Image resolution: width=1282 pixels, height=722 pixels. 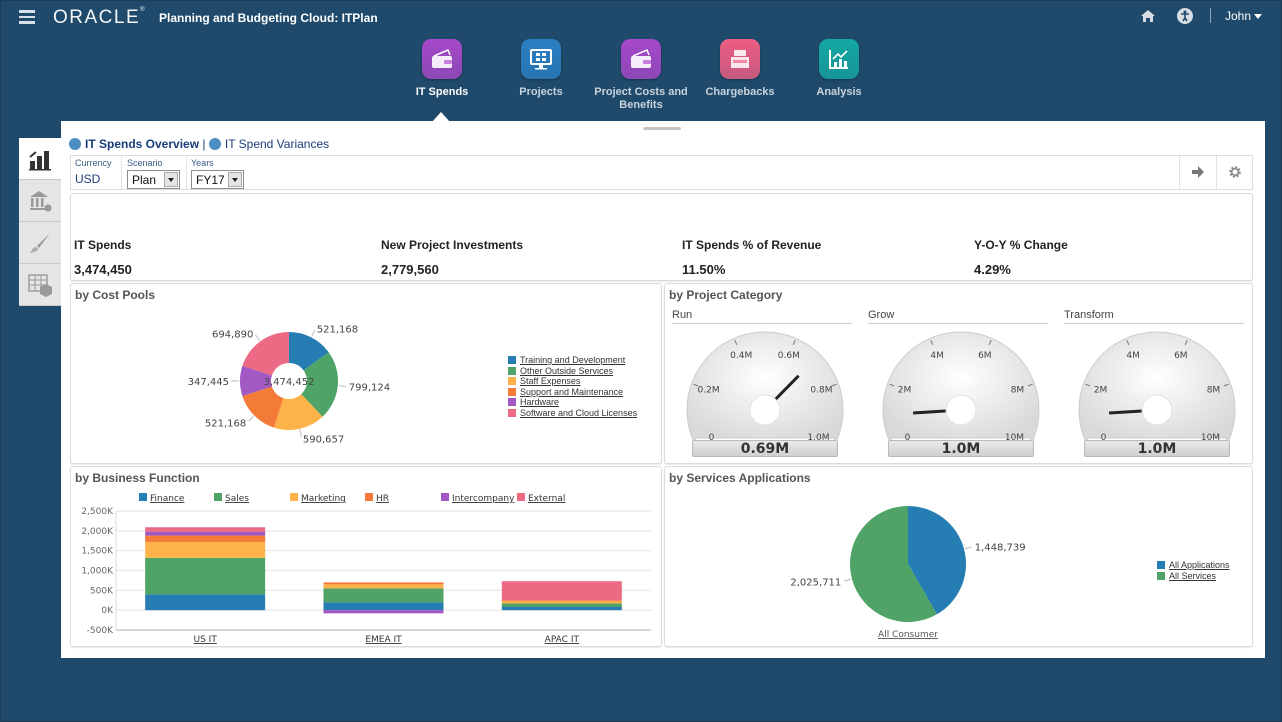 What do you see at coordinates (1210, 436) in the screenshot?
I see `gauge-tick-label: 10M` at bounding box center [1210, 436].